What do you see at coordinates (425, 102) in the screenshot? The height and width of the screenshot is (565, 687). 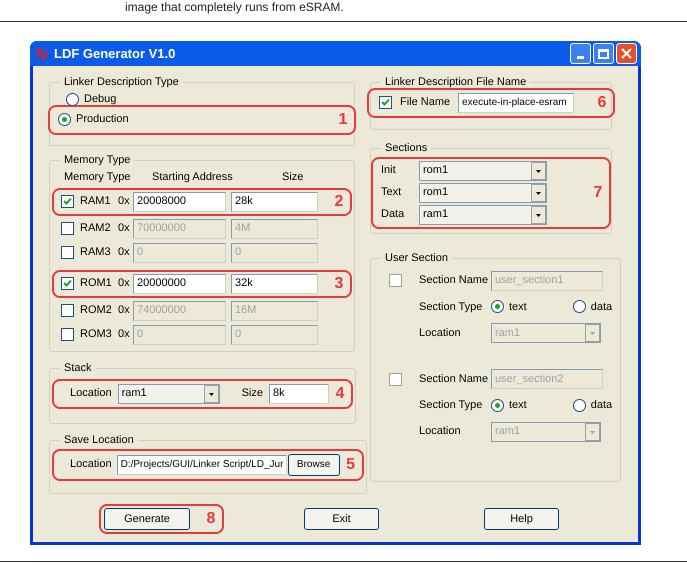 I see `field-label: File Name` at bounding box center [425, 102].